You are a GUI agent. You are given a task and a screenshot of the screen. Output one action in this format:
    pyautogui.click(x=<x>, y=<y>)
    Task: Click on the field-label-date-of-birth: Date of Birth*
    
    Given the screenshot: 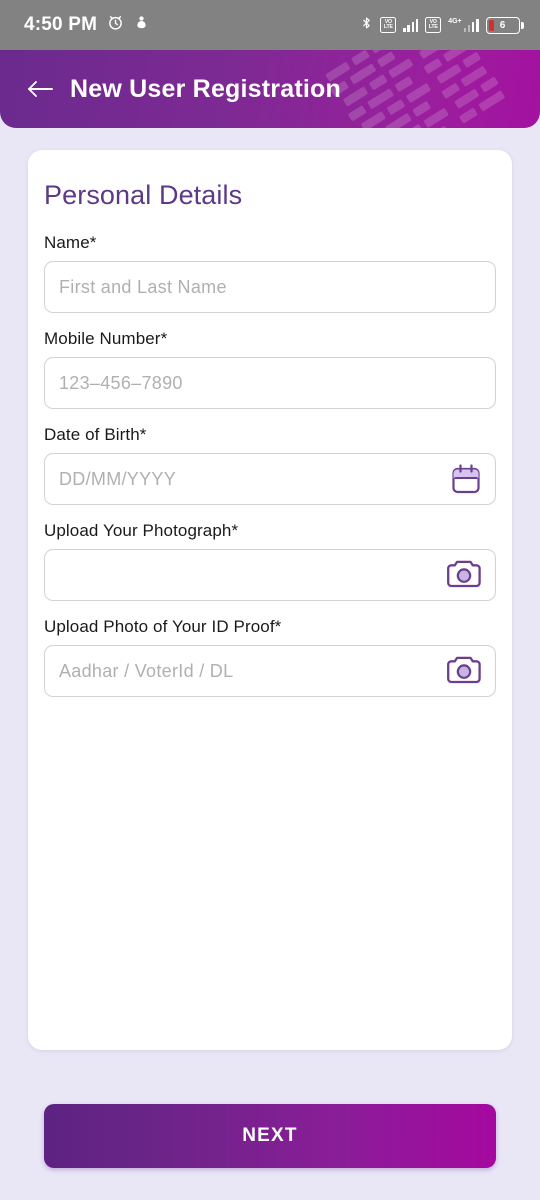 What is the action you would take?
    pyautogui.click(x=95, y=434)
    